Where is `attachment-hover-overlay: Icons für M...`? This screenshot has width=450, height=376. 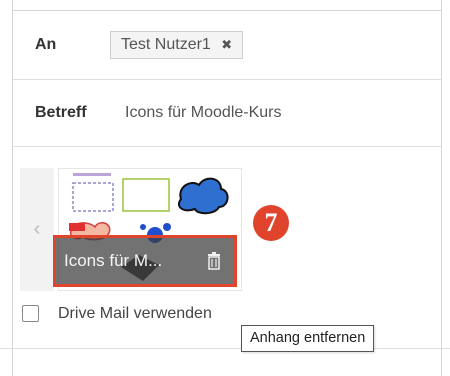 attachment-hover-overlay: Icons für M... is located at coordinates (145, 261).